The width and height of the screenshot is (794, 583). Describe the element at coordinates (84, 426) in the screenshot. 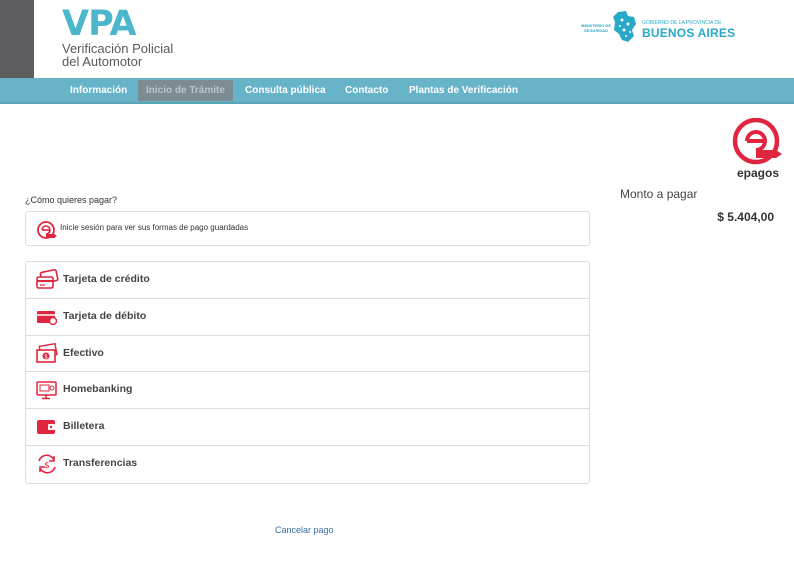

I see `method-label: Billetera` at that location.